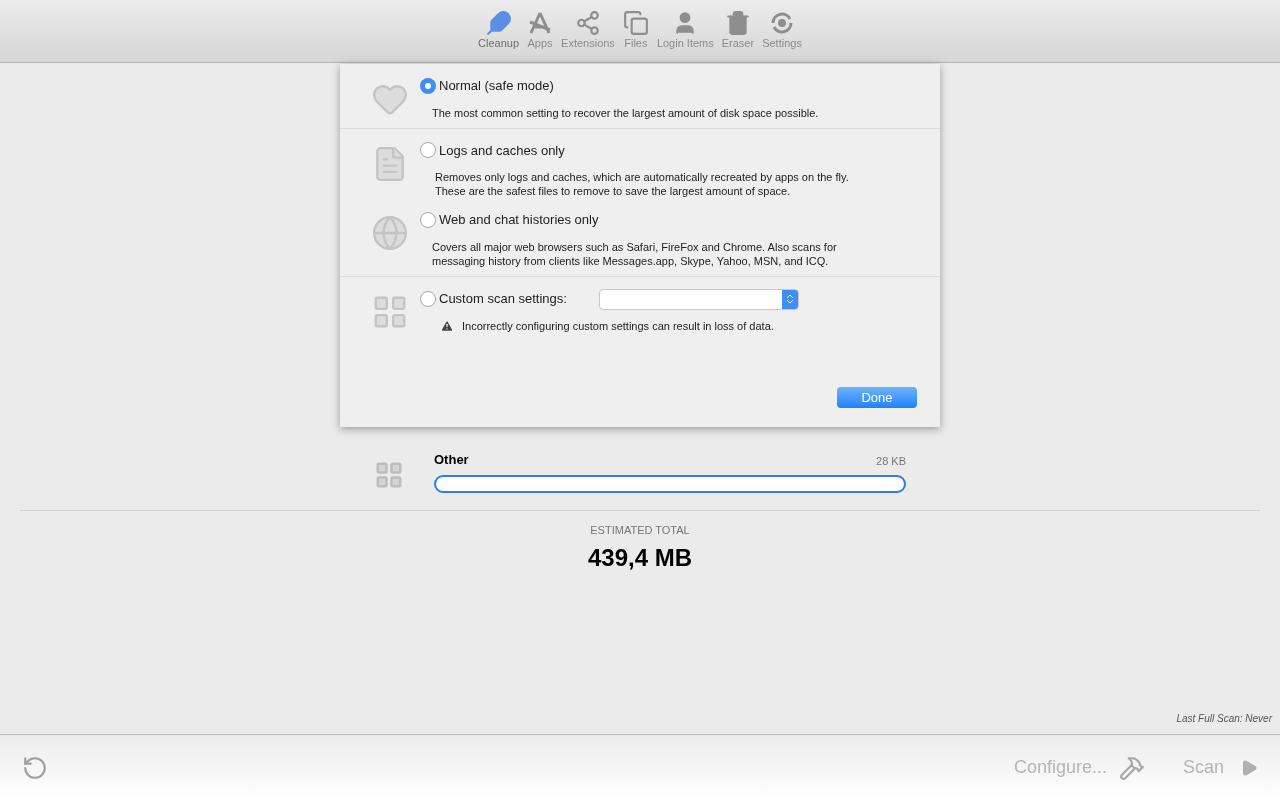  Describe the element at coordinates (613, 191) in the screenshot. I see `option-description: These are the safest files to remove to save the largest amount of space.` at that location.